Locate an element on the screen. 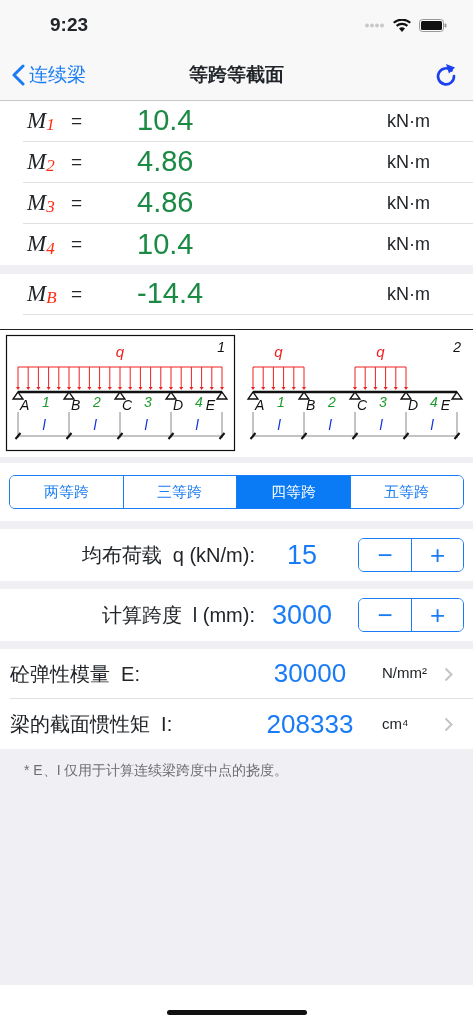  status-time: 9:23 is located at coordinates (69, 24).